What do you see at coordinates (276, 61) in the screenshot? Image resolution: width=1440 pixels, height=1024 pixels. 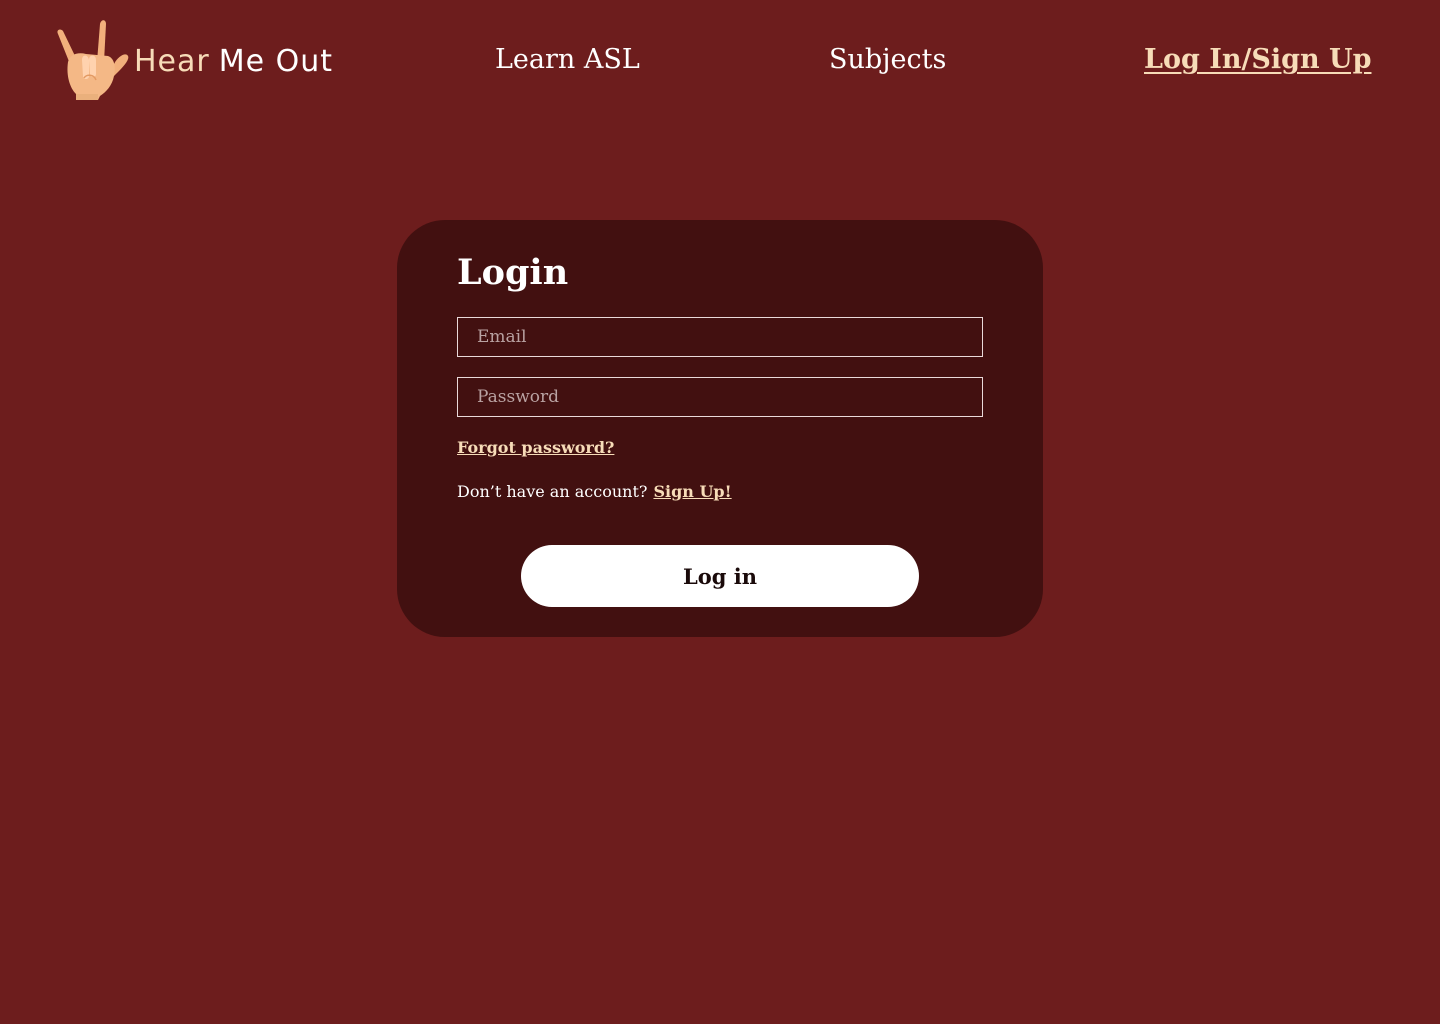 I see `brand-name-part-me-out: Me Out` at bounding box center [276, 61].